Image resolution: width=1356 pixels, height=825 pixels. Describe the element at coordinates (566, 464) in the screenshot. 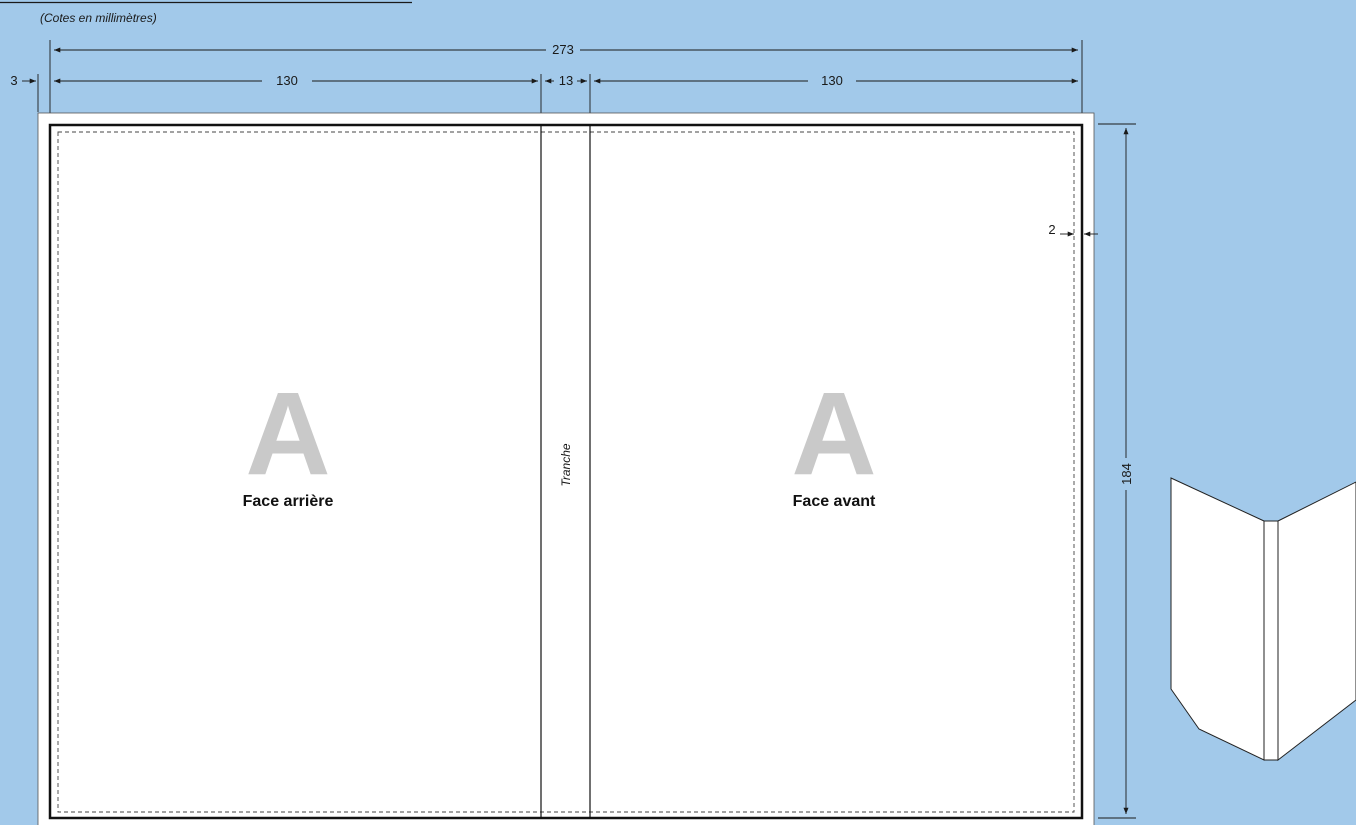

I see `spine-label: Tranche` at that location.